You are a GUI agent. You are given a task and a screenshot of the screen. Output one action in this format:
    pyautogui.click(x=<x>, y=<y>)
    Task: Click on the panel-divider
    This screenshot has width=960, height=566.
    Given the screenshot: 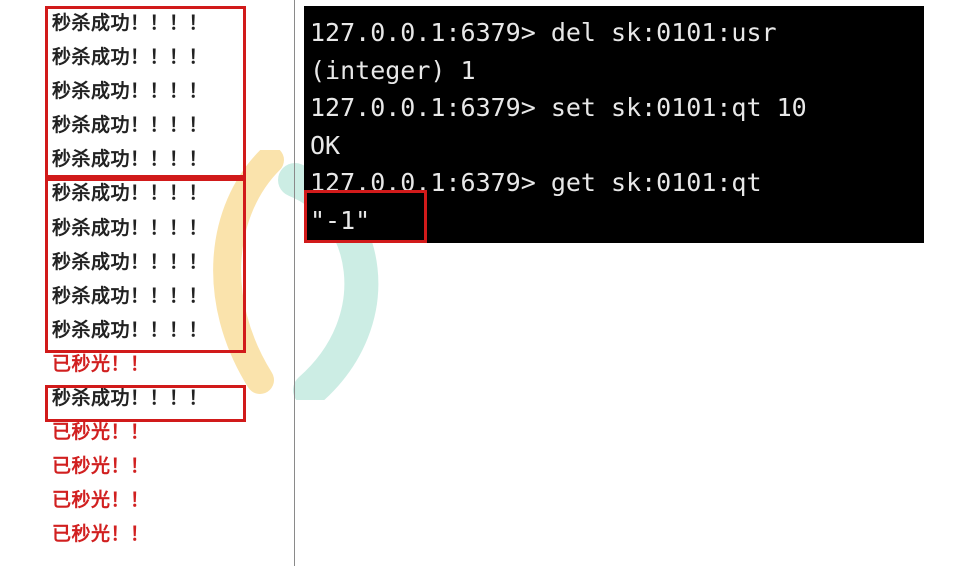 What is the action you would take?
    pyautogui.click(x=294, y=283)
    